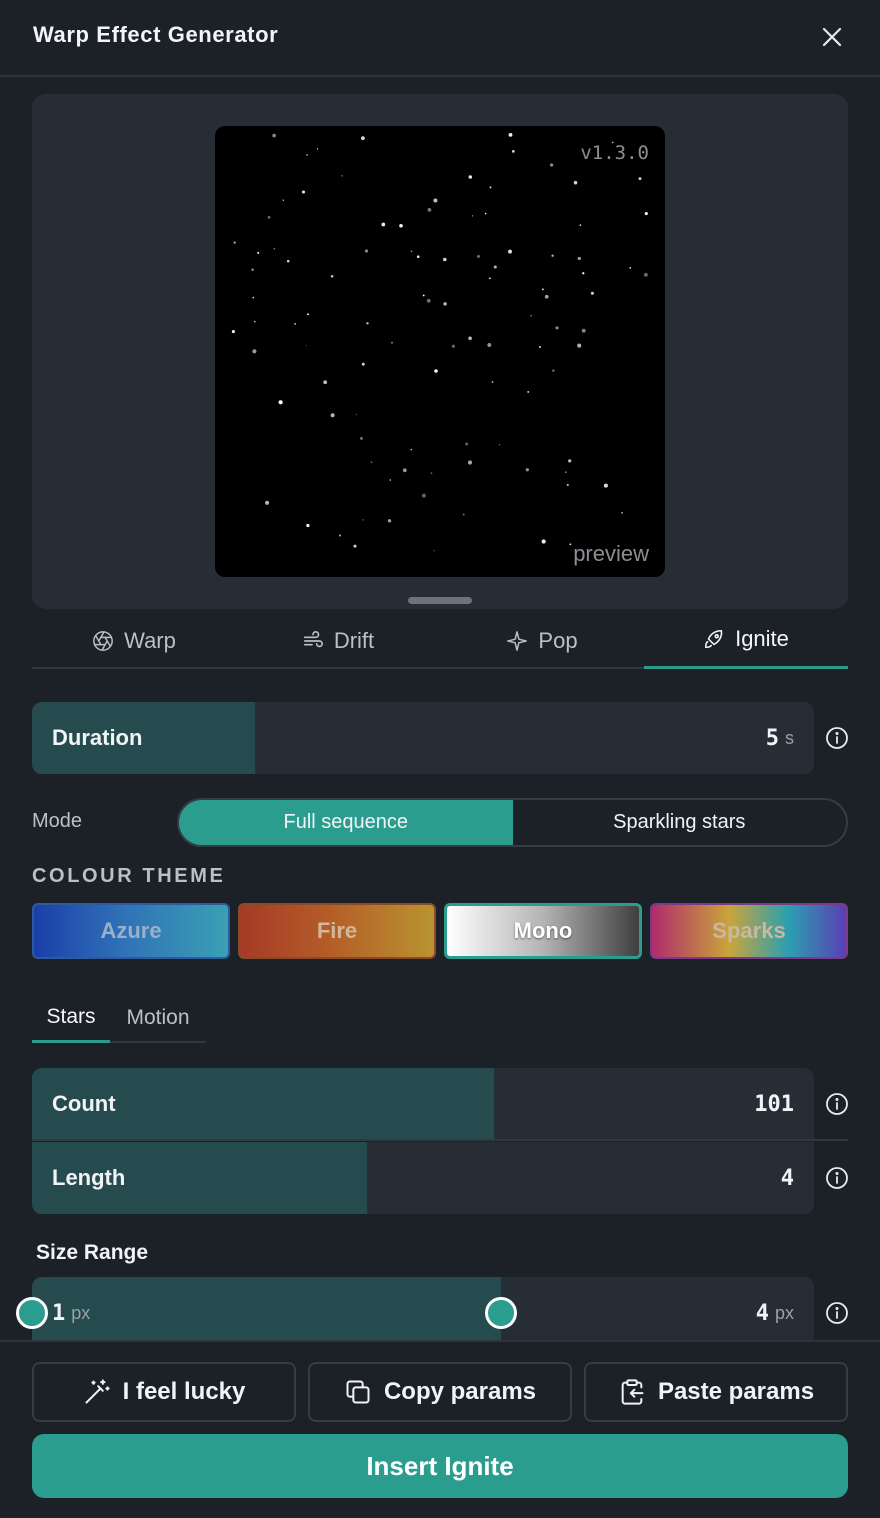  I want to click on effect-tabs: Warp Drift Pop Ignite, so click(440, 640).